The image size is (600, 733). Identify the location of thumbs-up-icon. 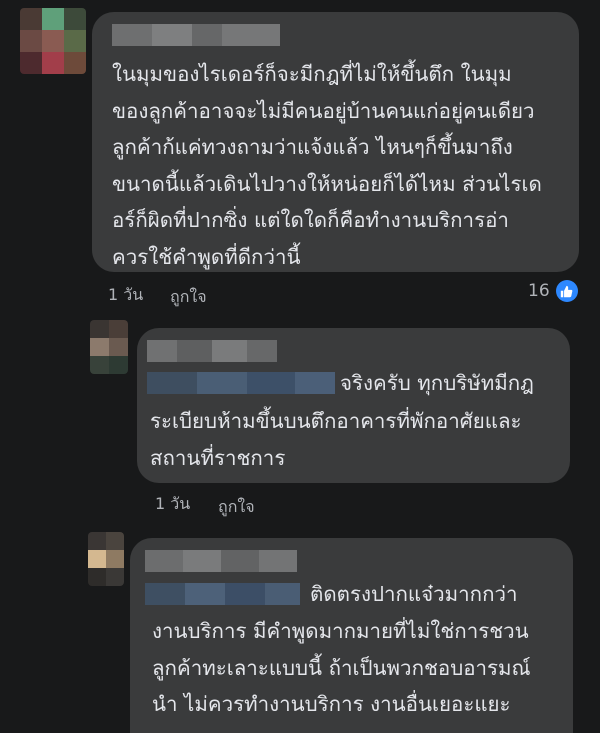
(566, 291).